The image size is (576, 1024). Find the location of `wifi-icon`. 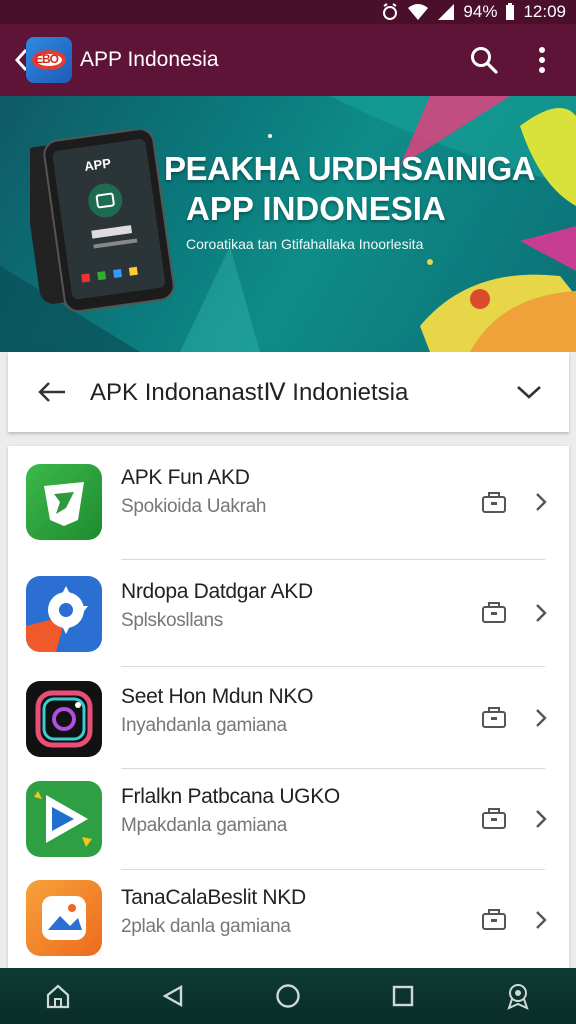

wifi-icon is located at coordinates (418, 12).